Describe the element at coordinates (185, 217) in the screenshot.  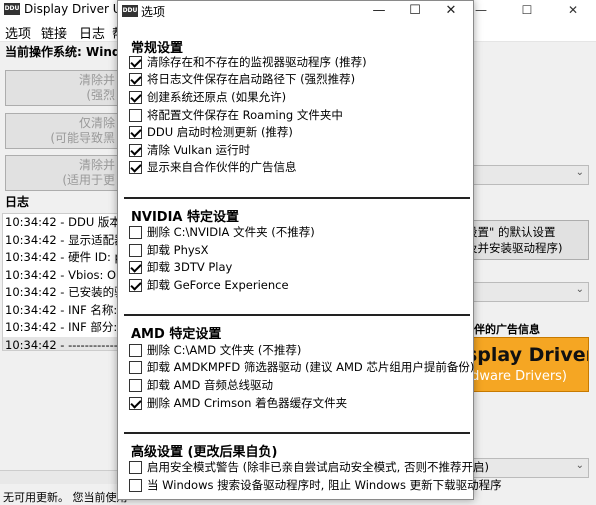
I see `nvidia-settings-heading: NVIDIA 特定设置` at that location.